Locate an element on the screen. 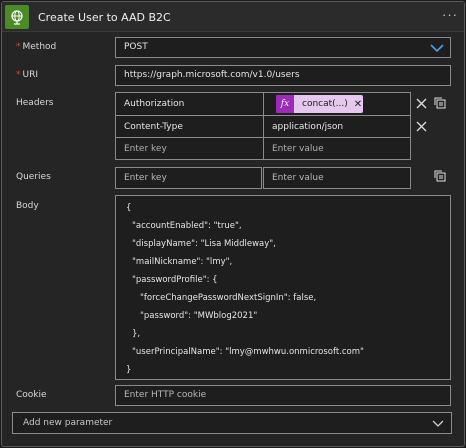  method-value: POST is located at coordinates (136, 47).